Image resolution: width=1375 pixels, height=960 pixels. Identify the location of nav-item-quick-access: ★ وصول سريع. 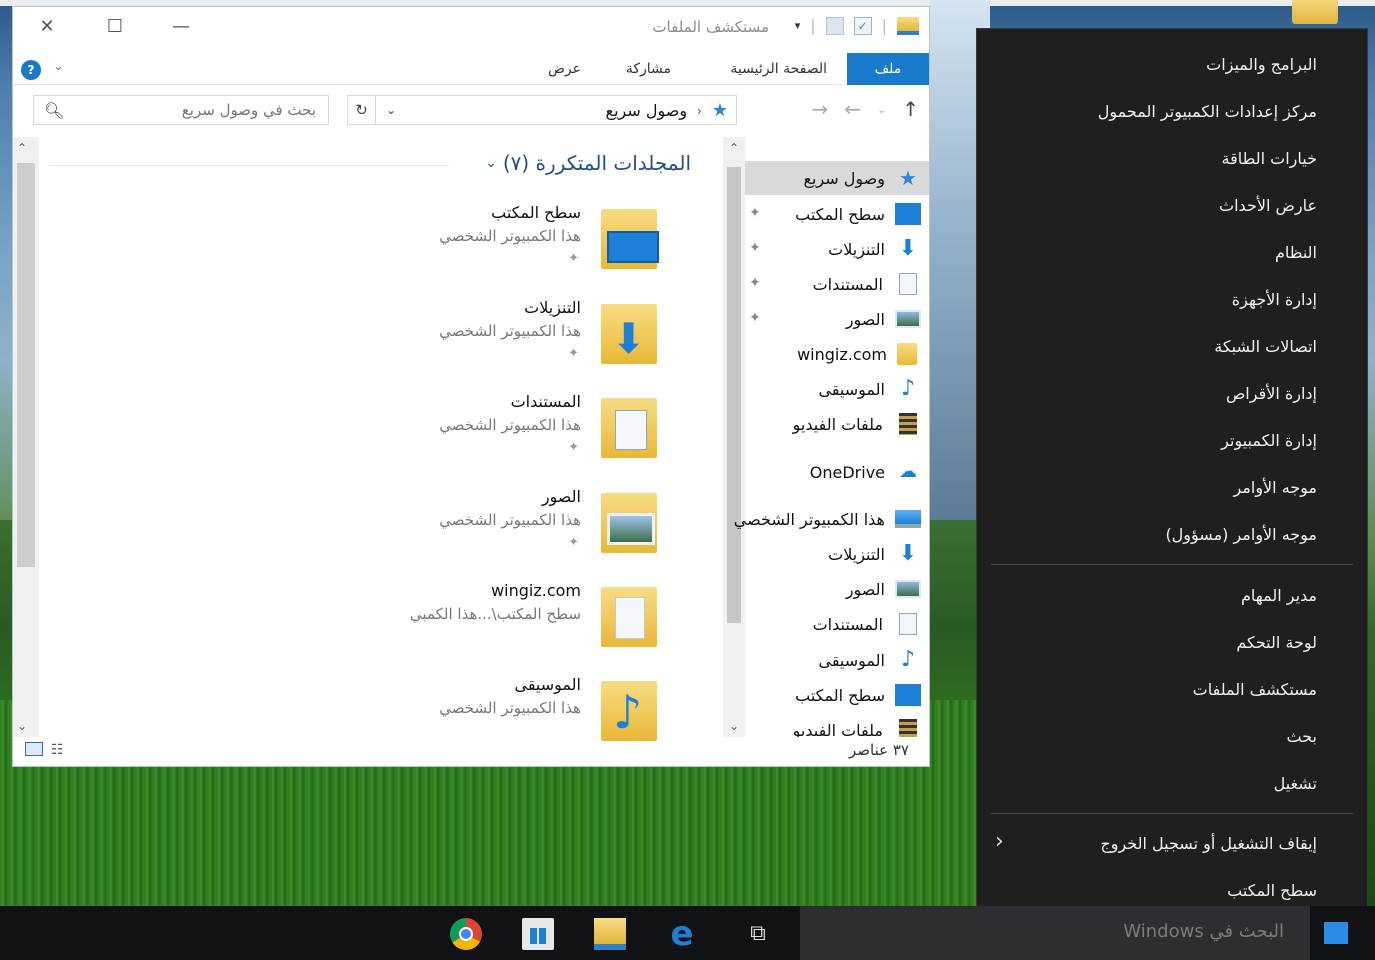
(837, 178).